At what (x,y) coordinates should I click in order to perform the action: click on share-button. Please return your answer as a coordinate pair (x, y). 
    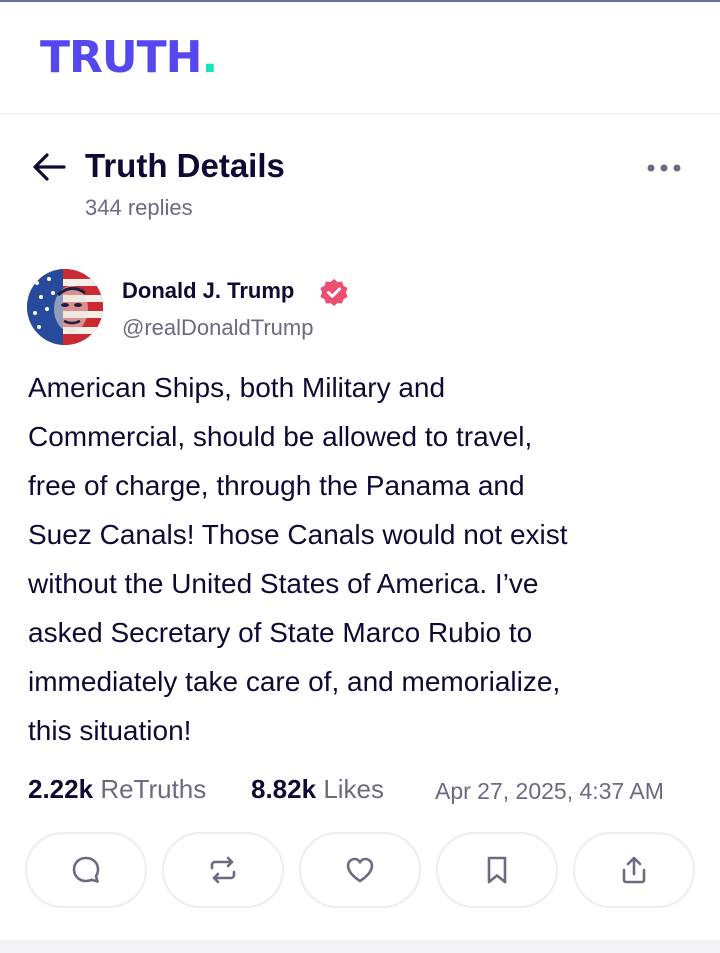
    Looking at the image, I should click on (634, 870).